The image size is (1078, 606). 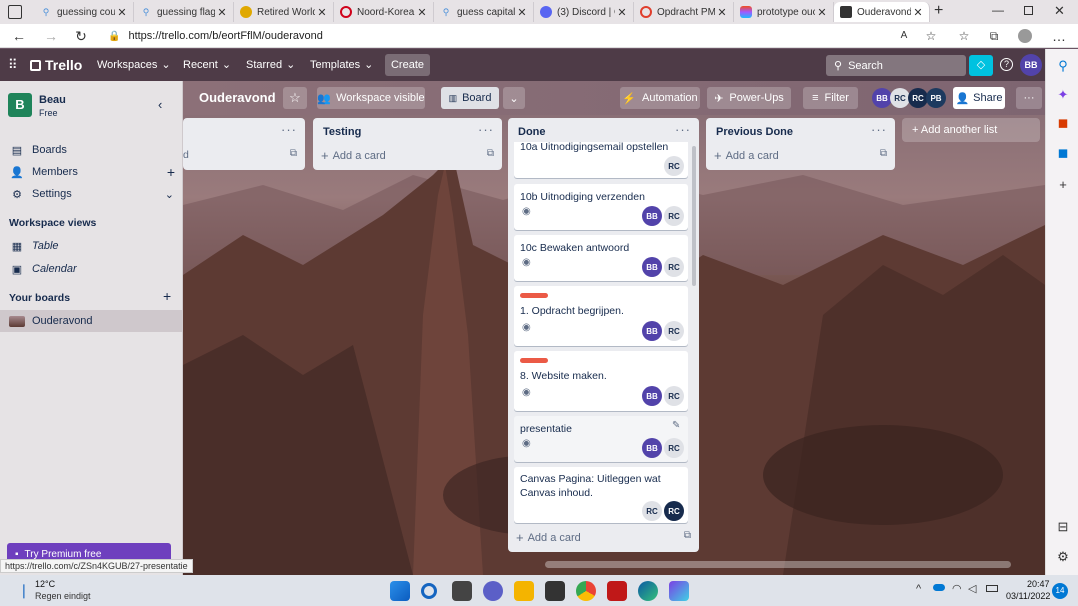 I want to click on board-view-button: ▥ Board, so click(x=470, y=98).